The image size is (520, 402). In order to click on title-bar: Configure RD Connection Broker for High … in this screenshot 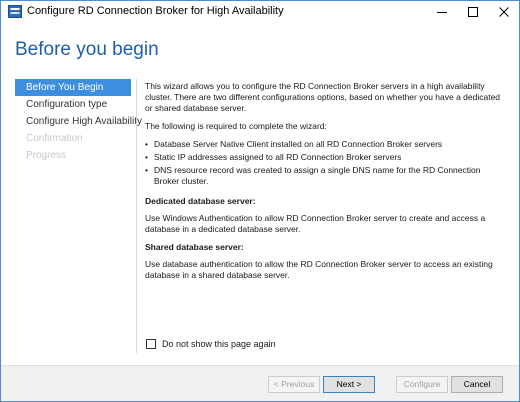, I will do `click(260, 12)`.